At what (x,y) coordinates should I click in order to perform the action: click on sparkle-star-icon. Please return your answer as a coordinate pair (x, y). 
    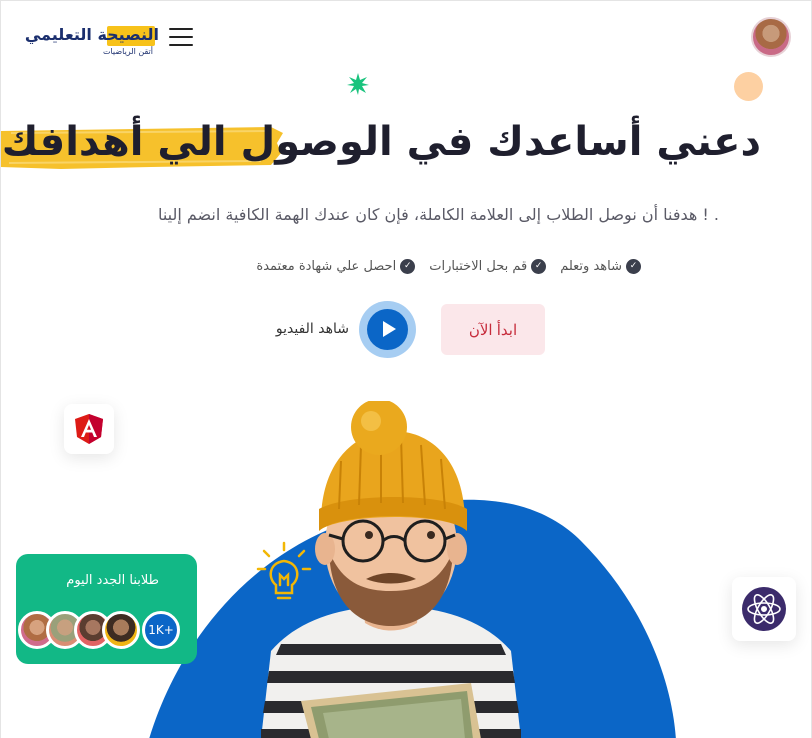
    Looking at the image, I should click on (358, 84).